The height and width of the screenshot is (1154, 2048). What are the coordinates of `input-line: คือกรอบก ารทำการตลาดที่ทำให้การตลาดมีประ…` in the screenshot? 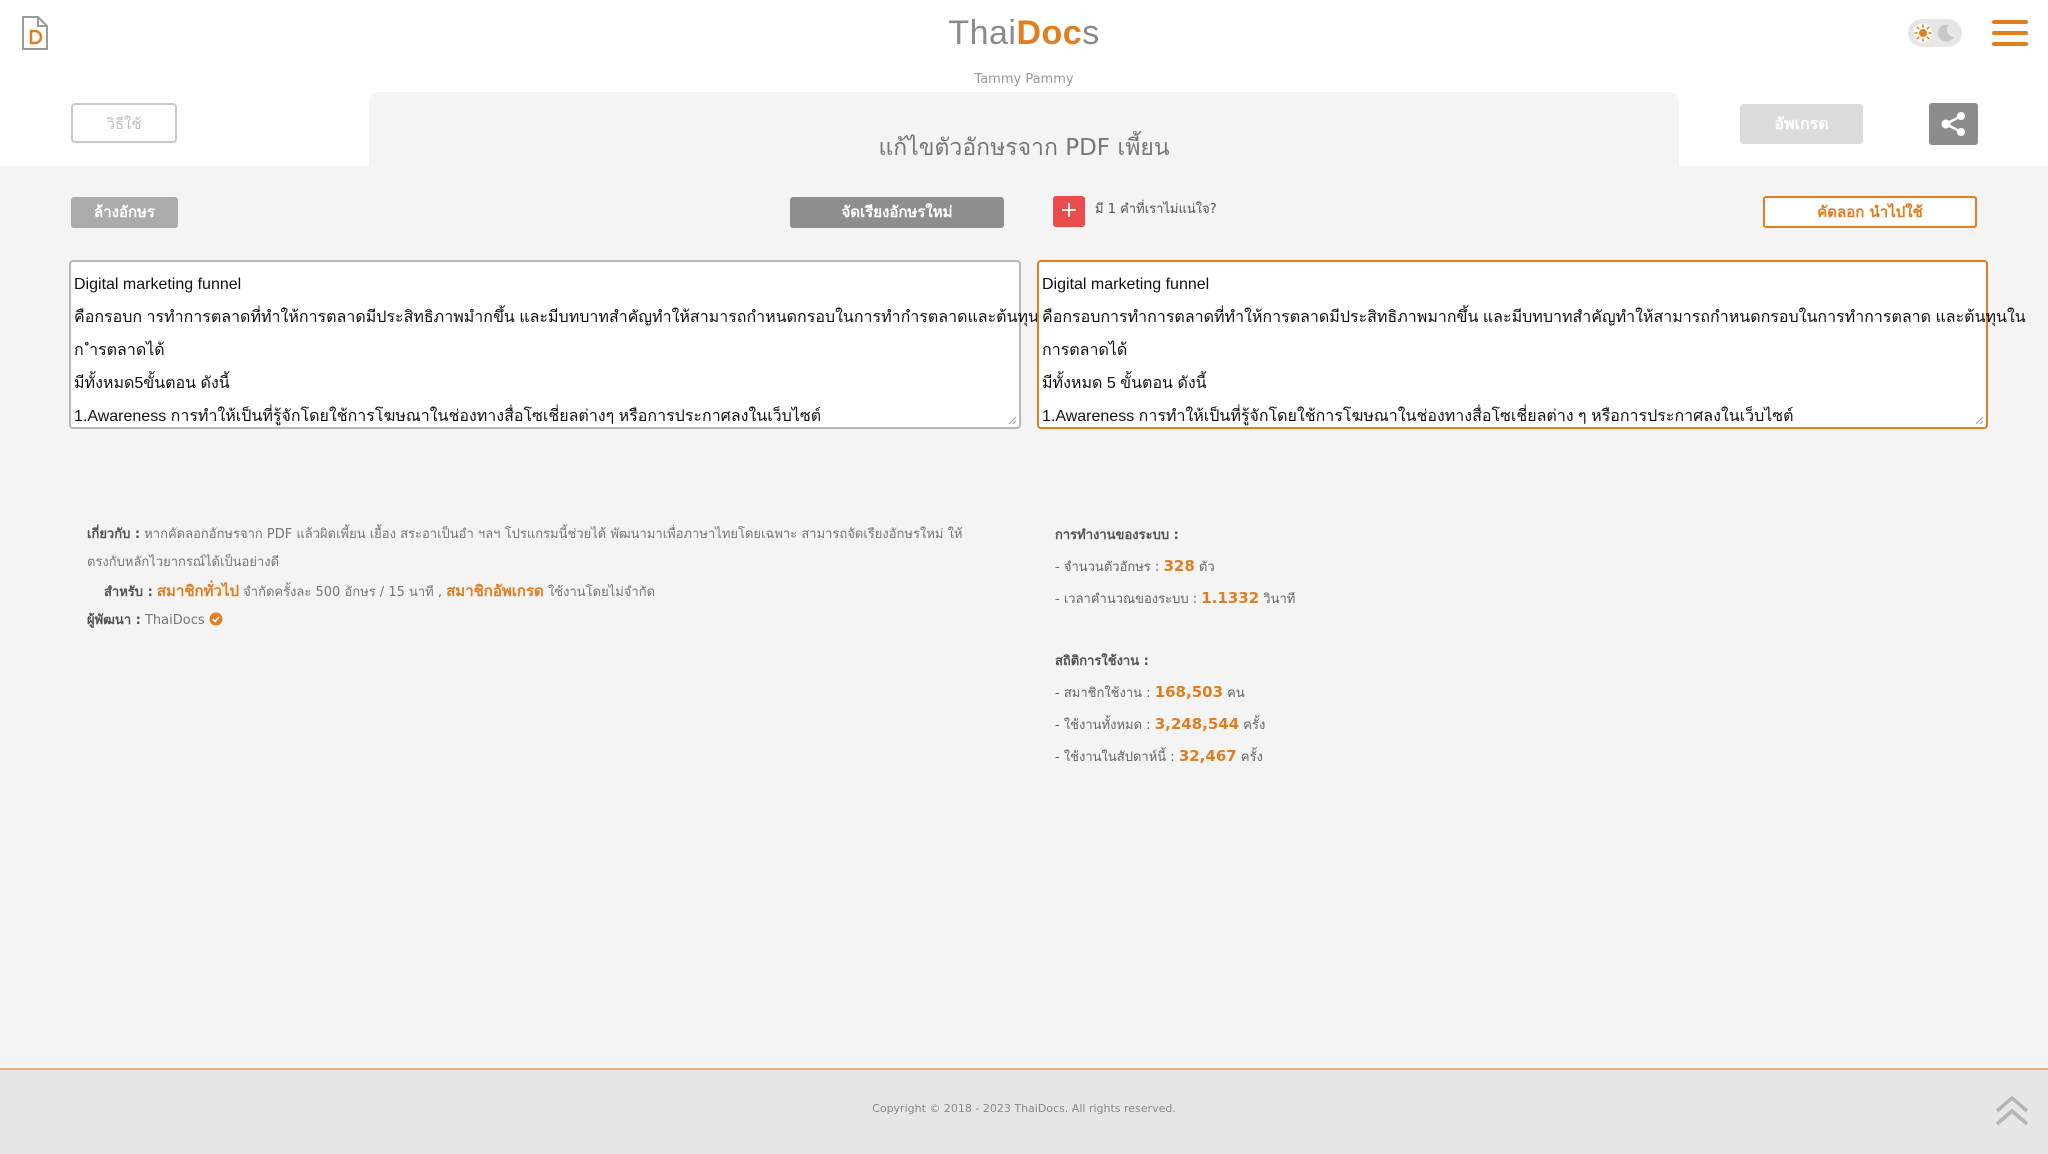 It's located at (566, 317).